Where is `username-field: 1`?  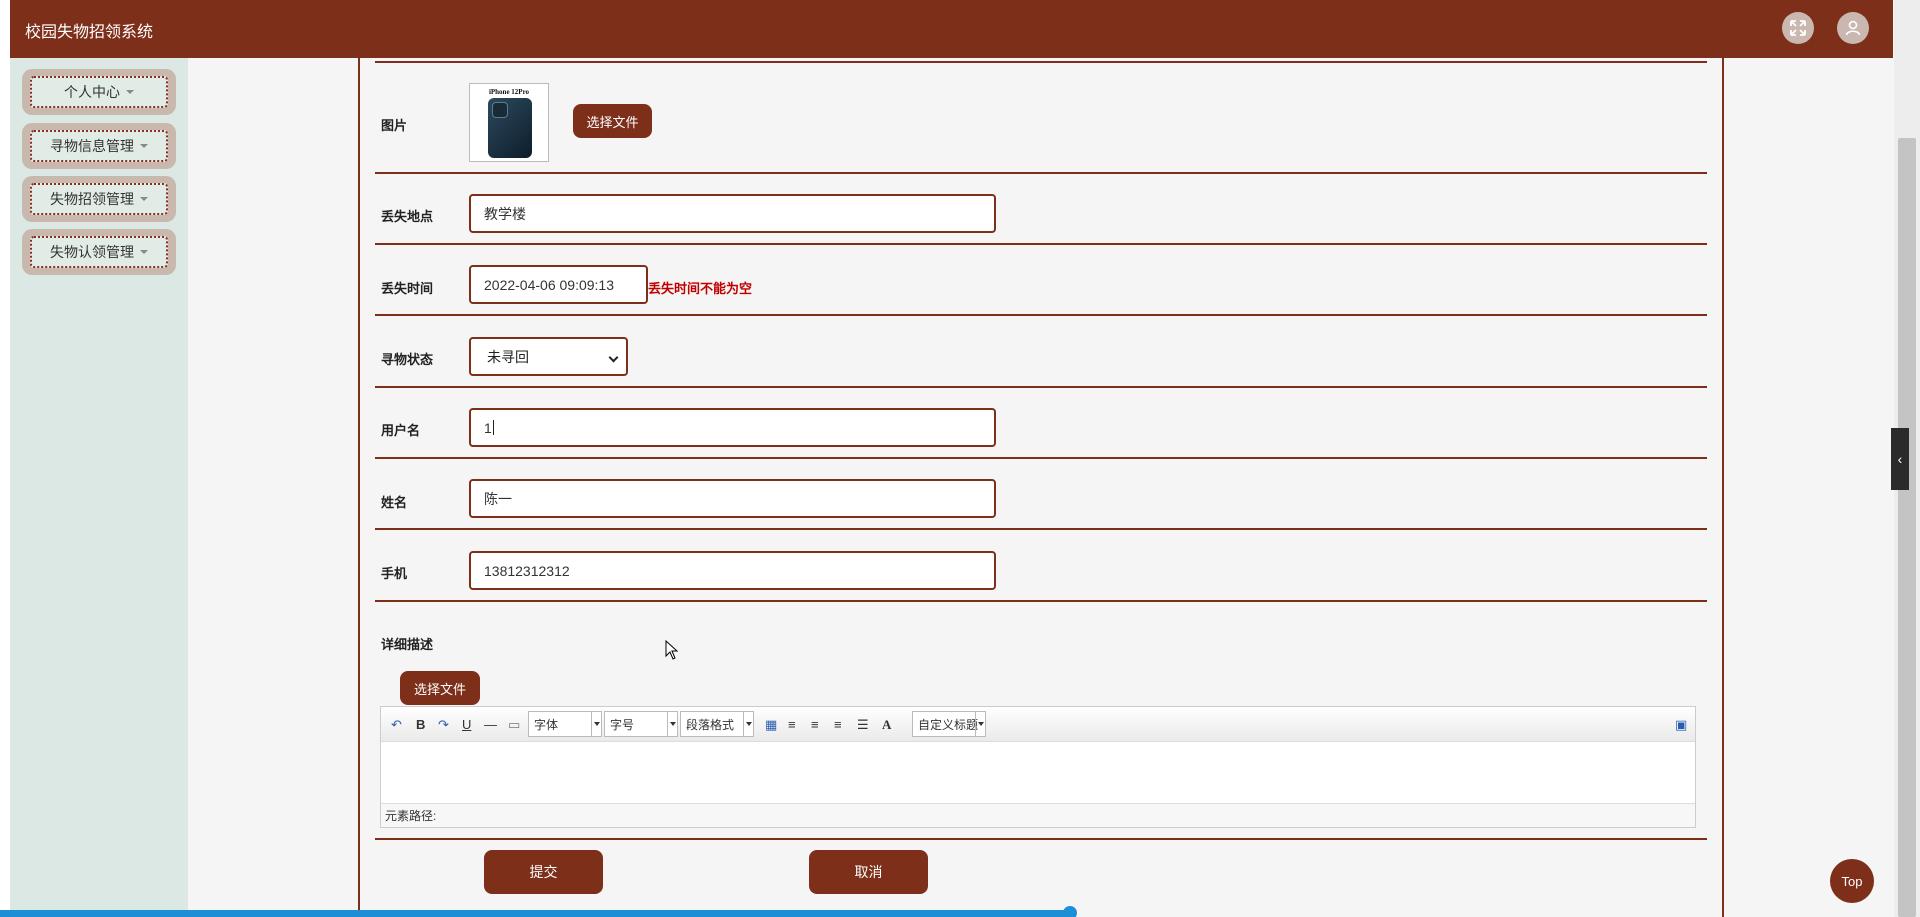 username-field: 1 is located at coordinates (732, 427).